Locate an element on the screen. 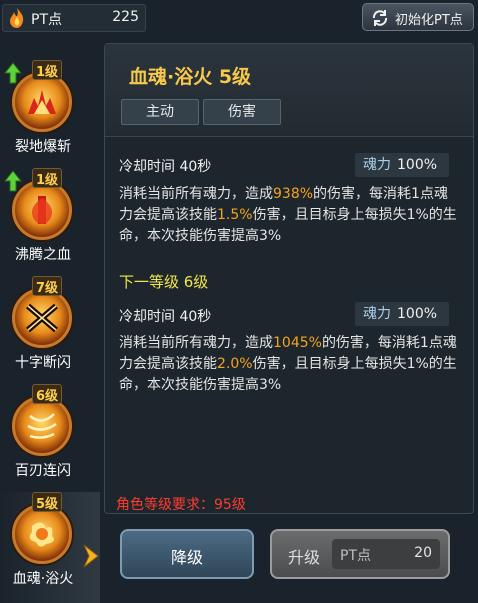 This screenshot has height=603, width=478. upgrade-label: 升级 is located at coordinates (304, 557).